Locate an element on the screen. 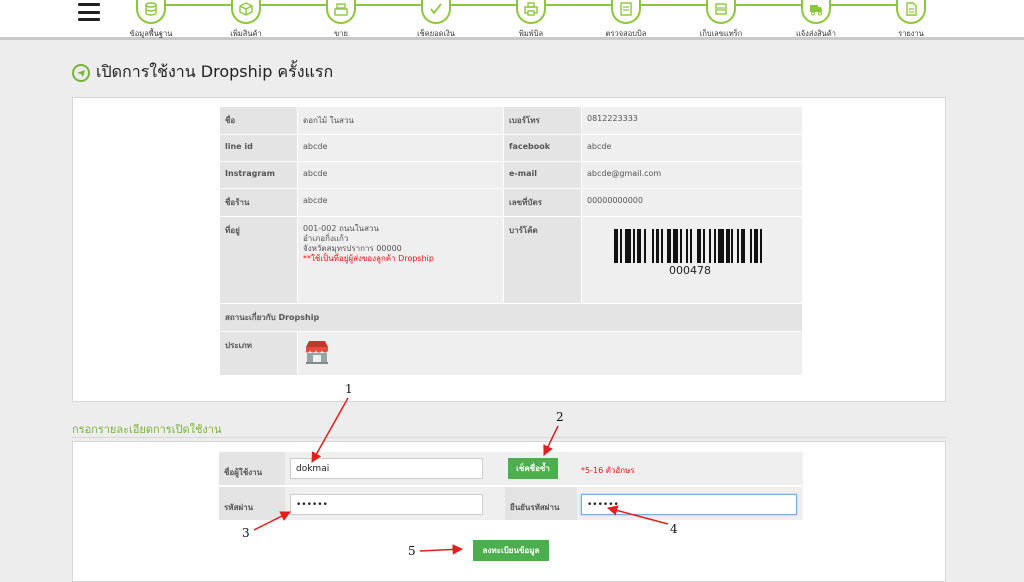 This screenshot has height=582, width=1024. instagram-label: Instragram is located at coordinates (258, 175).